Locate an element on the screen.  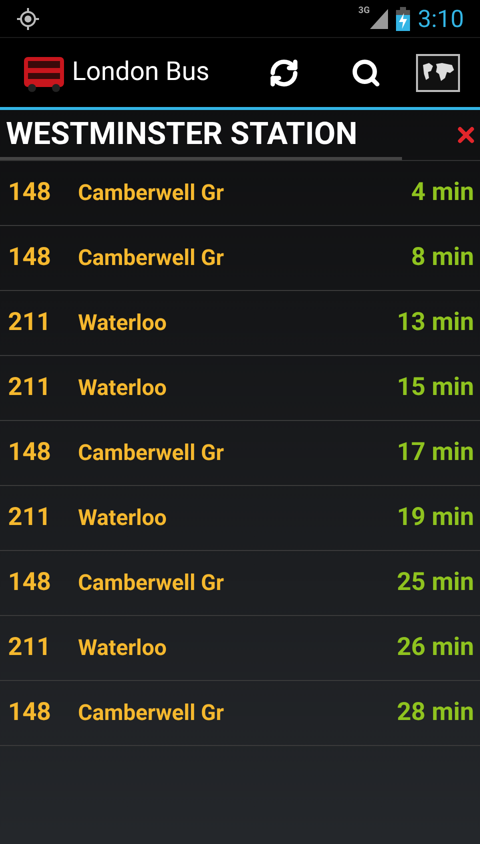
arrival-row: 148 Camberwell Gr 17 min is located at coordinates (240, 453).